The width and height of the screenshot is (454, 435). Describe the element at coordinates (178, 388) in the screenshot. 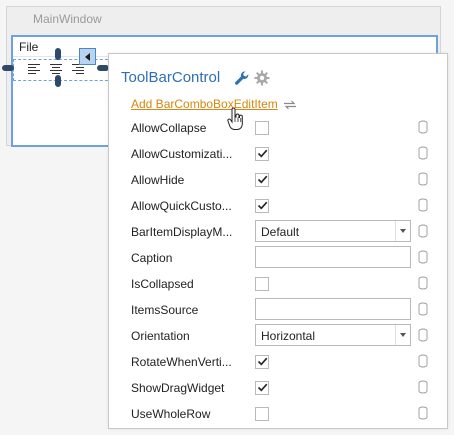

I see `property-label: ShowDragWidget` at that location.